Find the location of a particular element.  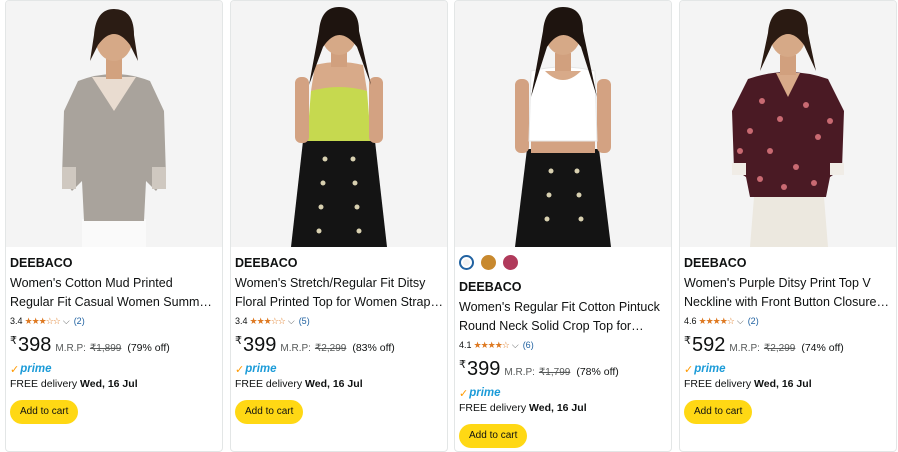

price: 398 is located at coordinates (34, 345).